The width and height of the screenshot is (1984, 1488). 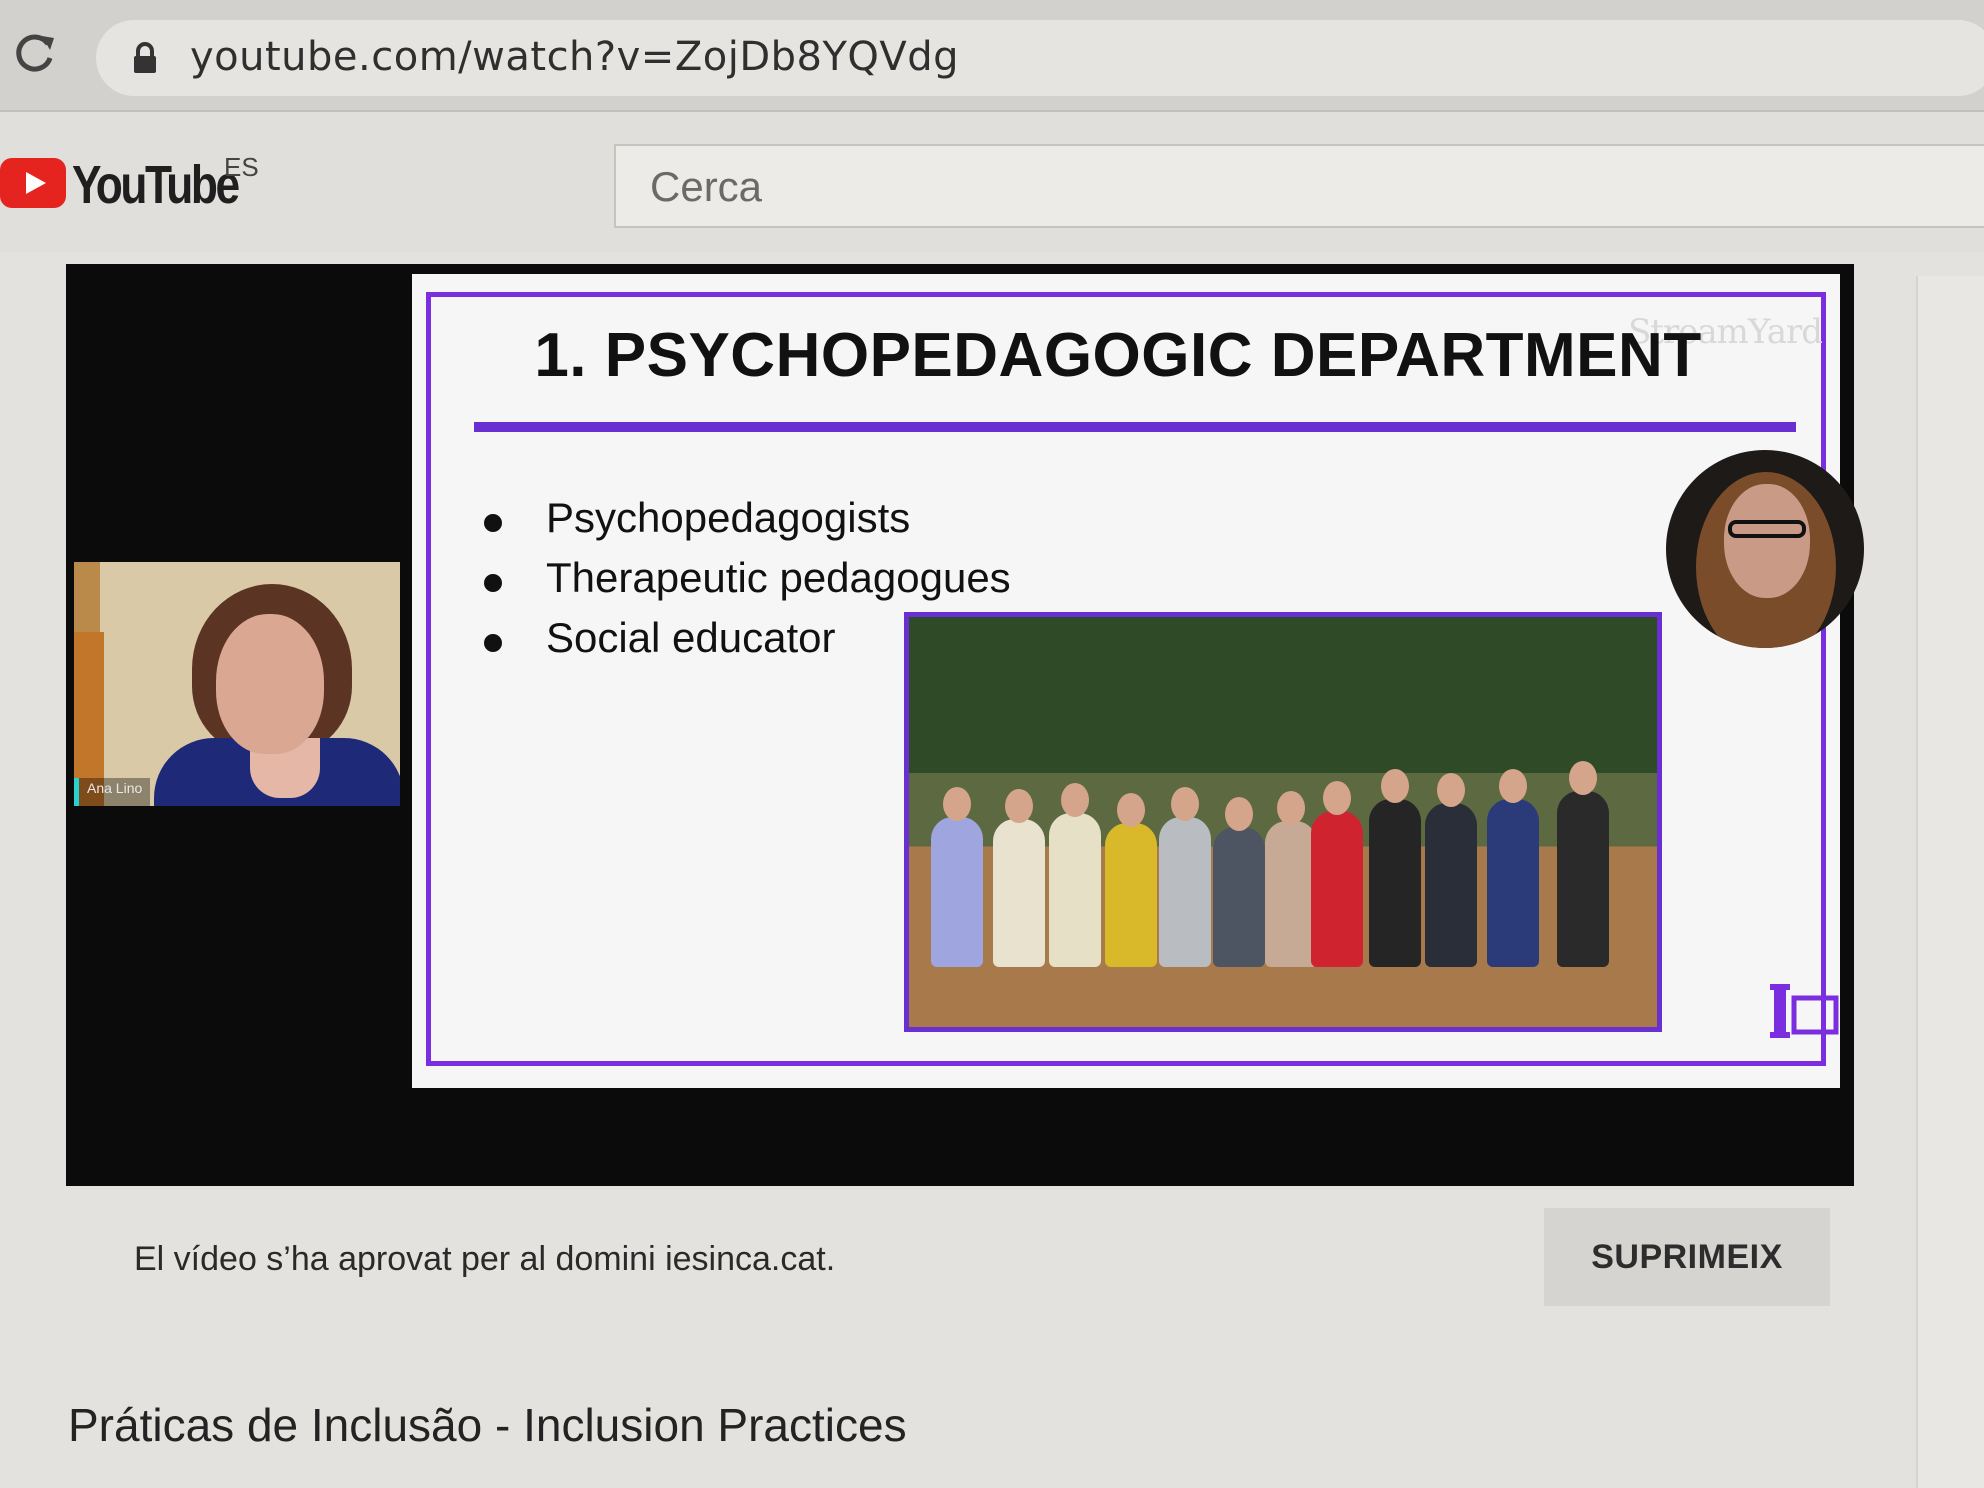 I want to click on title-rule, so click(x=1135, y=427).